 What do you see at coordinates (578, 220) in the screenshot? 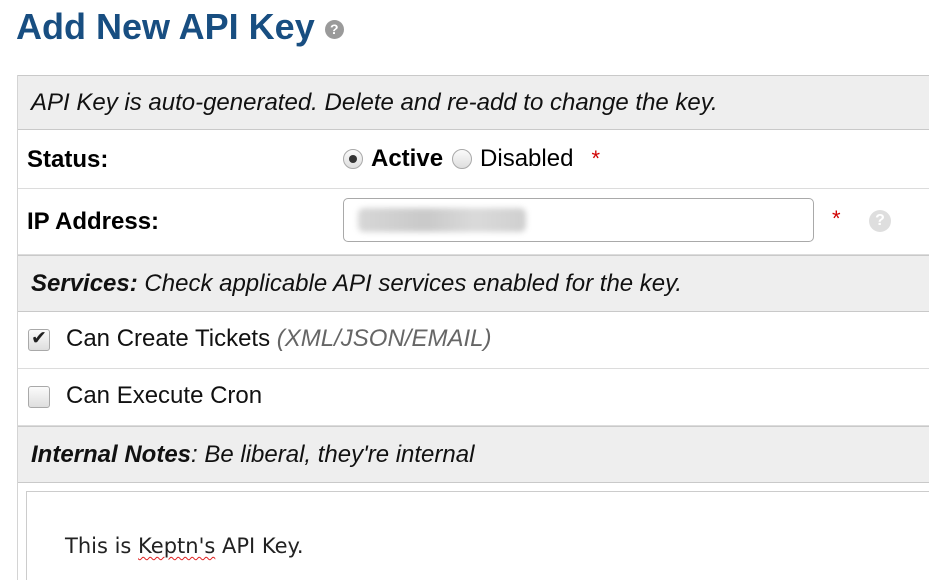
I see `ip-address-input` at bounding box center [578, 220].